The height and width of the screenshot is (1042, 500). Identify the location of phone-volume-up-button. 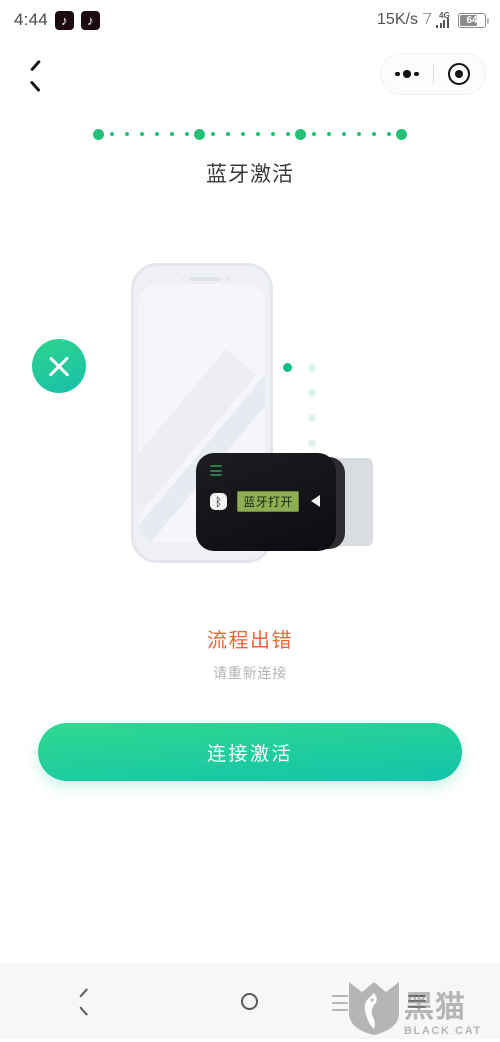
(132, 359).